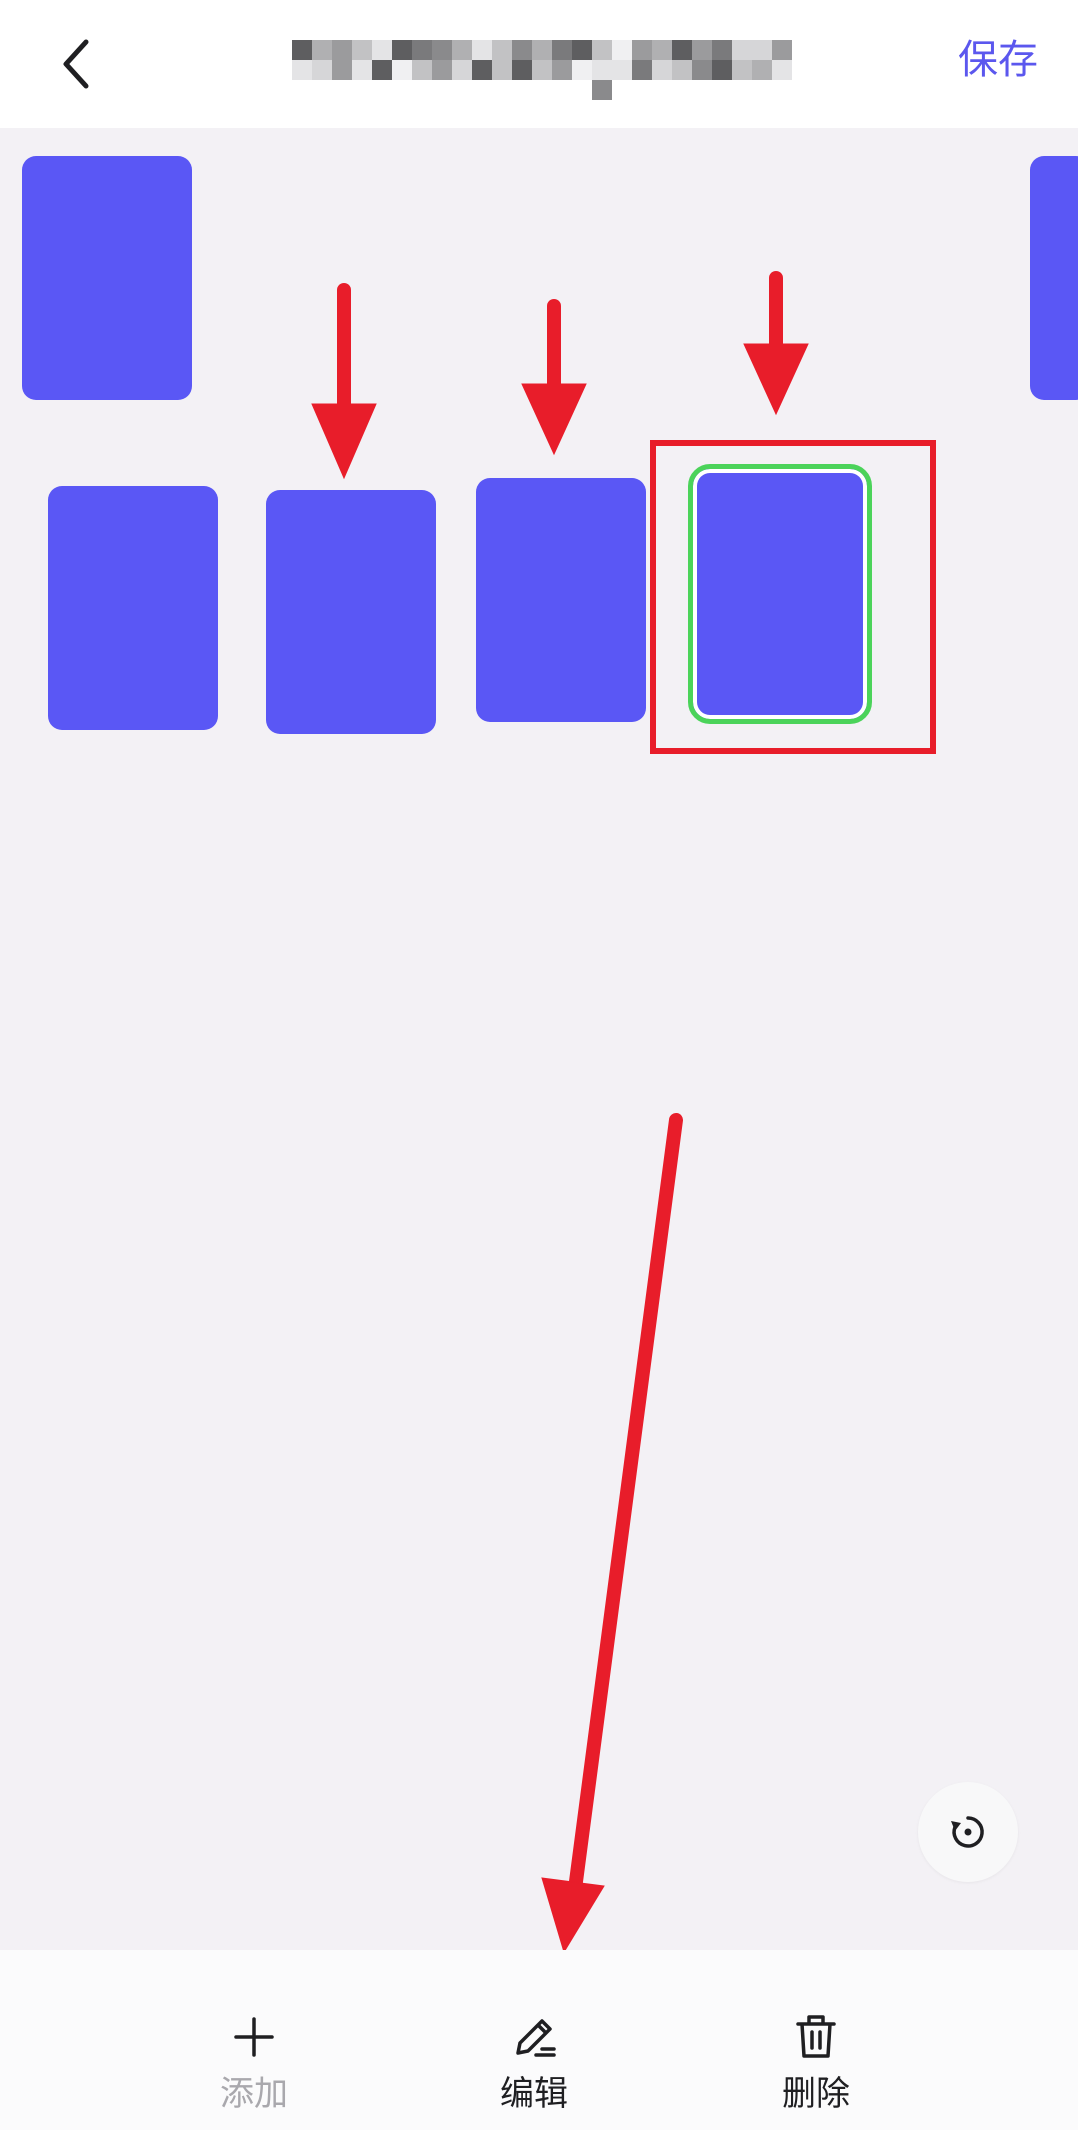 Image resolution: width=1078 pixels, height=2130 pixels. I want to click on save-button: 保存, so click(998, 60).